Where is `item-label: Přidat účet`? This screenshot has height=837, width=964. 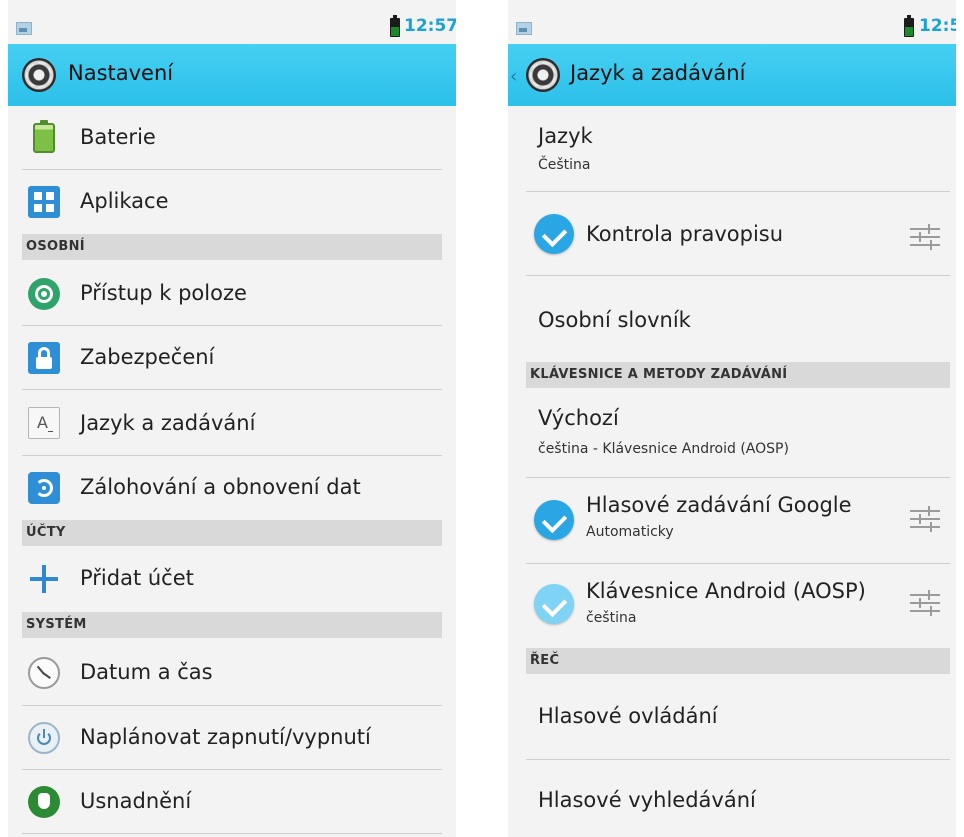
item-label: Přidat účet is located at coordinates (137, 578).